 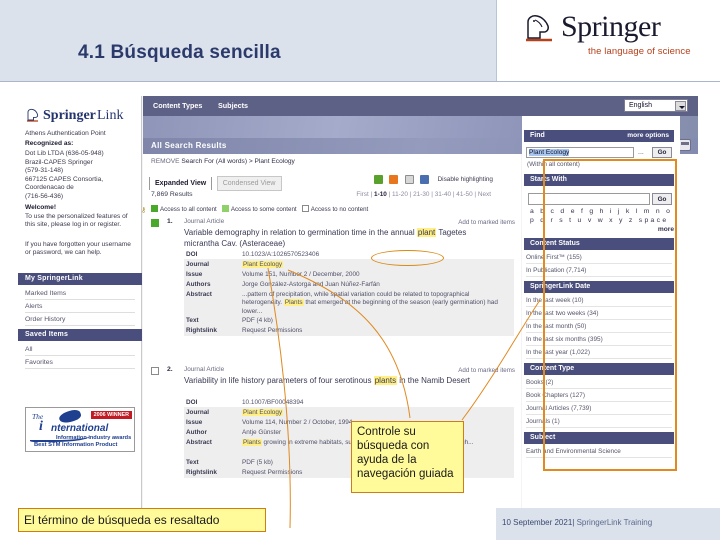 I want to click on disable-highlighting-link: Disable highlighting, so click(x=465, y=179).